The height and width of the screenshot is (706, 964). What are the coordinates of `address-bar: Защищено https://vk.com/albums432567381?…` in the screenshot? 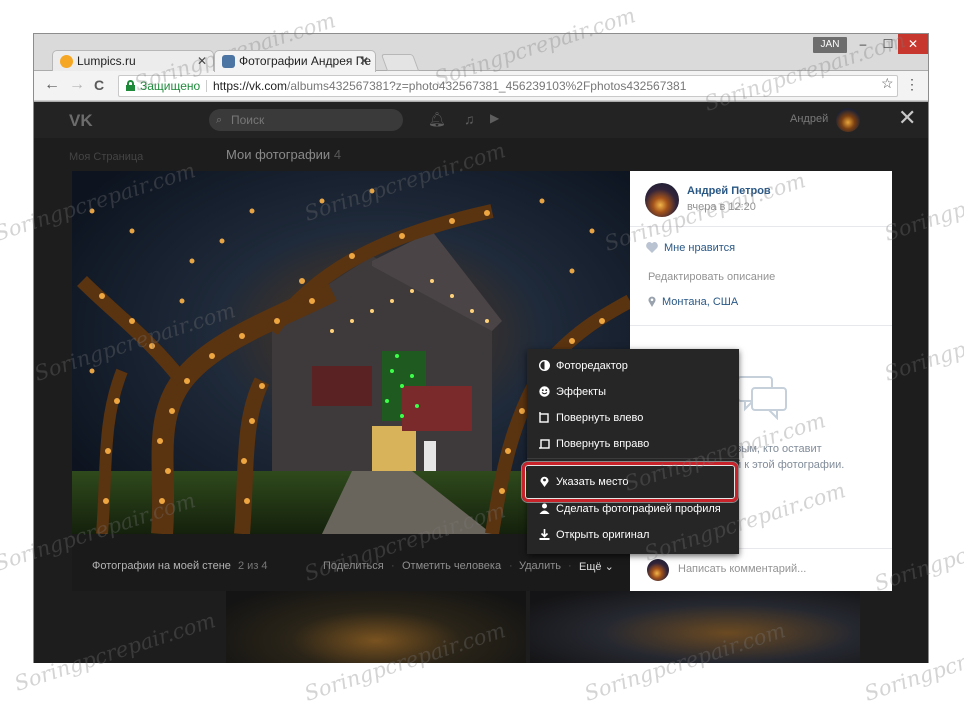 It's located at (508, 86).